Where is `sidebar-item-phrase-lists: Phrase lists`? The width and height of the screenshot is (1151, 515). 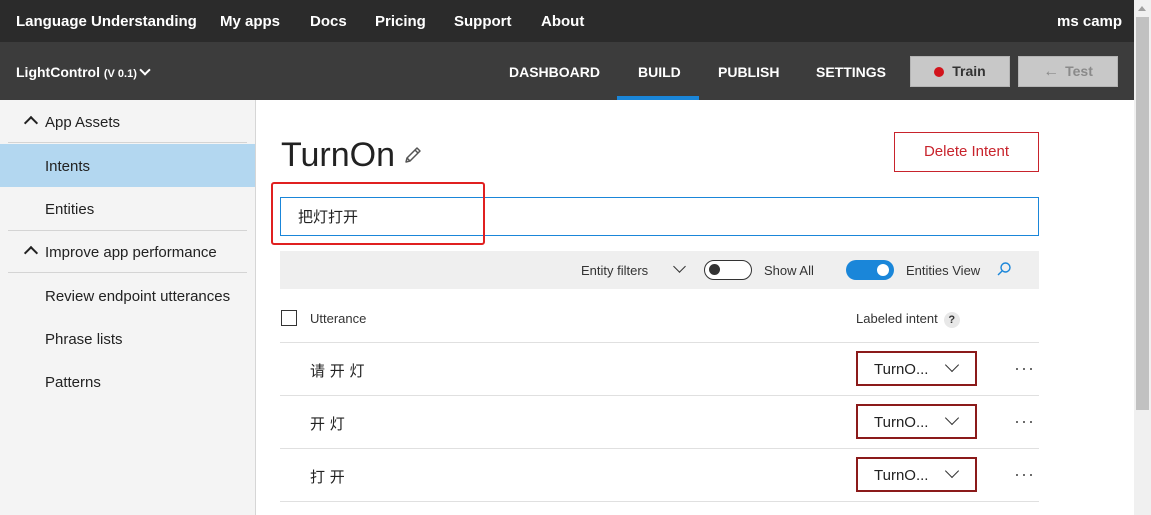 sidebar-item-phrase-lists: Phrase lists is located at coordinates (127, 338).